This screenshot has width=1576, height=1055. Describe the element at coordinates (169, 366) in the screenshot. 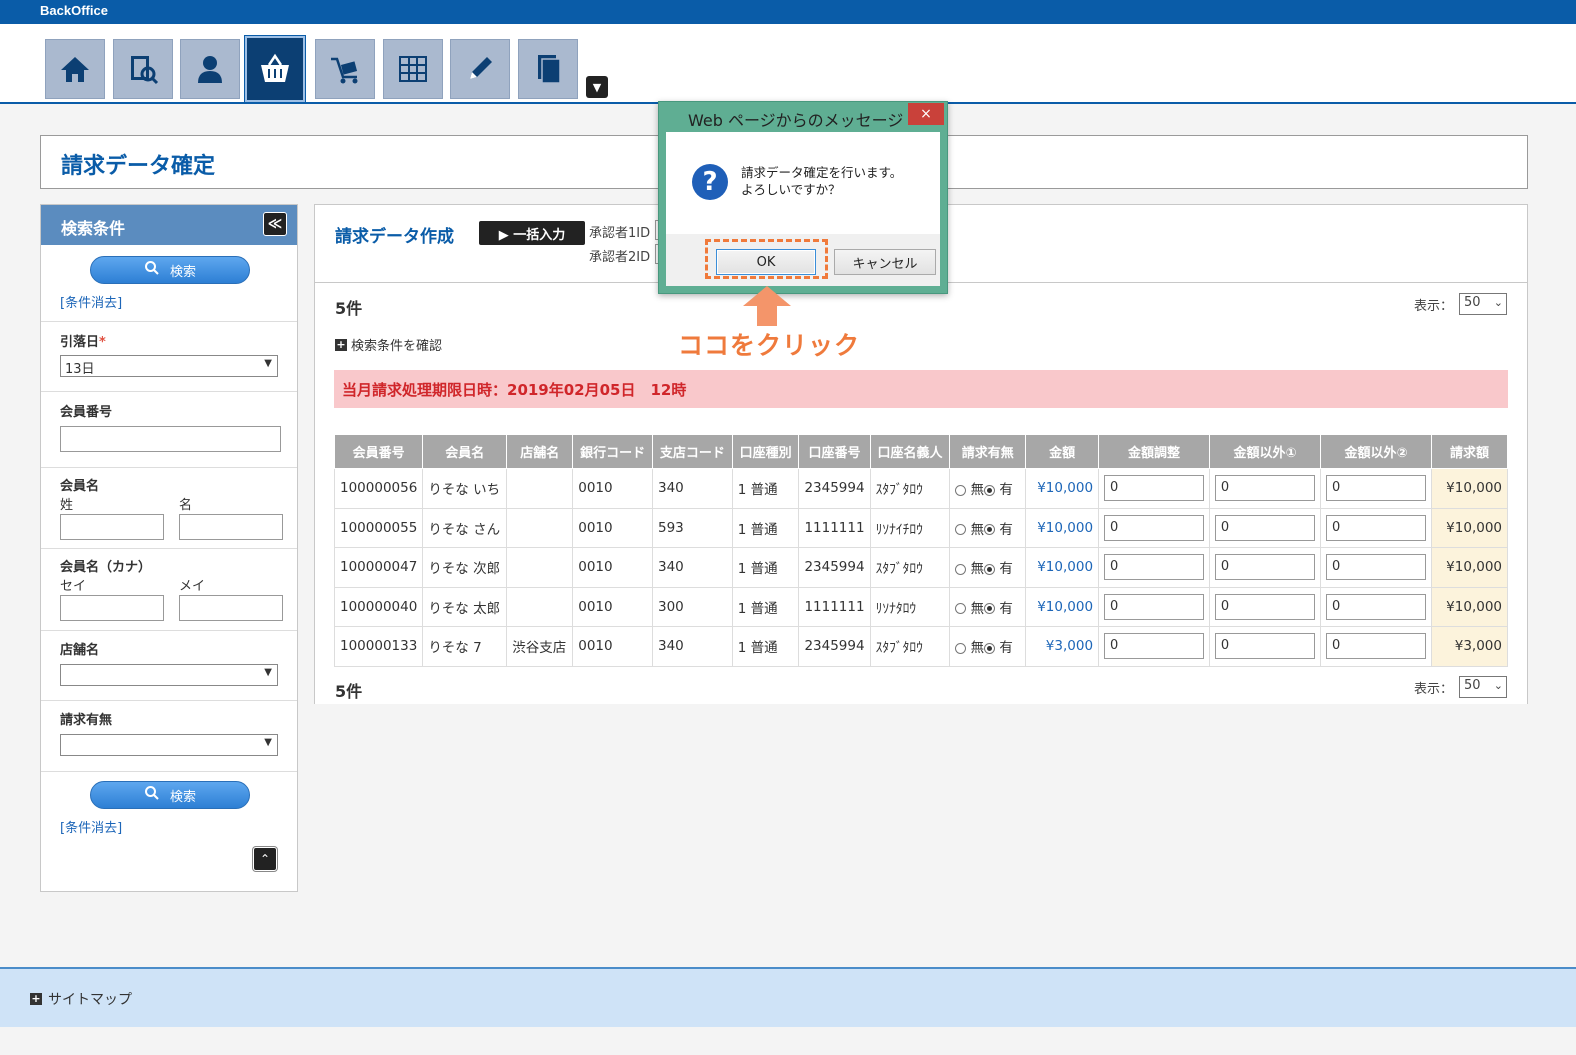

I see `withdraw-day-select: 13日 ▼` at that location.